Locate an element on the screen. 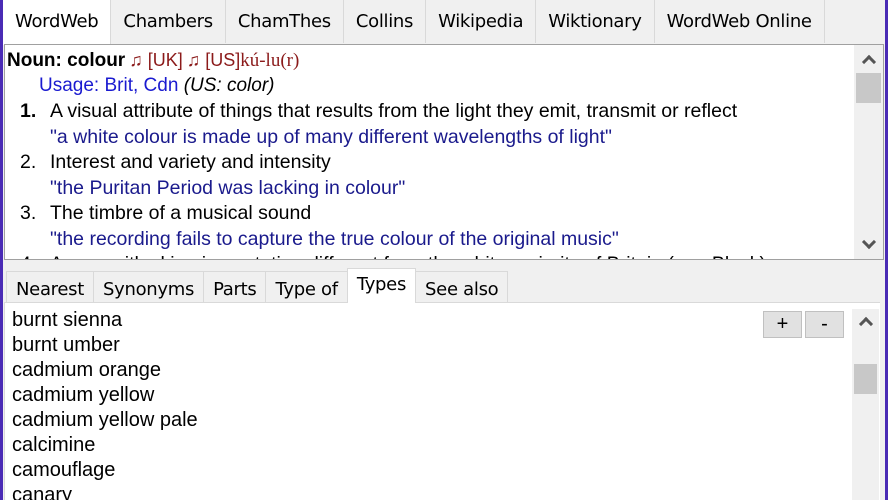  tab-synonyms: Synonyms is located at coordinates (148, 286).